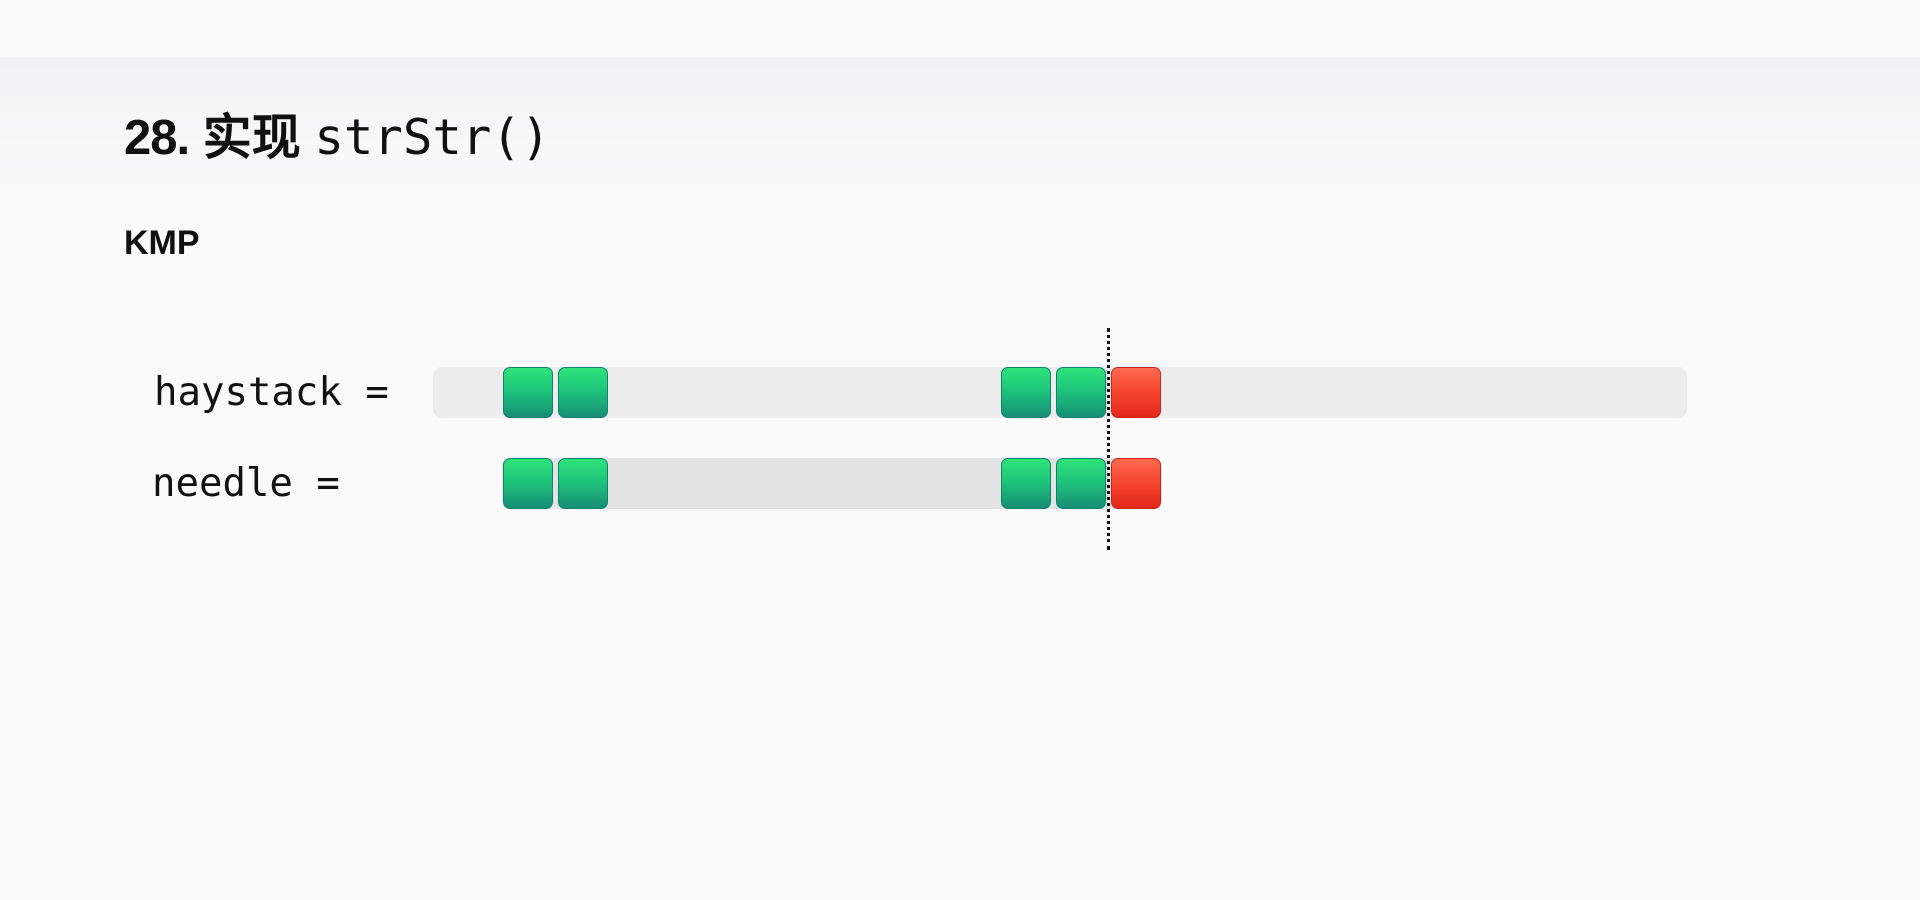  I want to click on title-code-text: strStr(), so click(432, 137).